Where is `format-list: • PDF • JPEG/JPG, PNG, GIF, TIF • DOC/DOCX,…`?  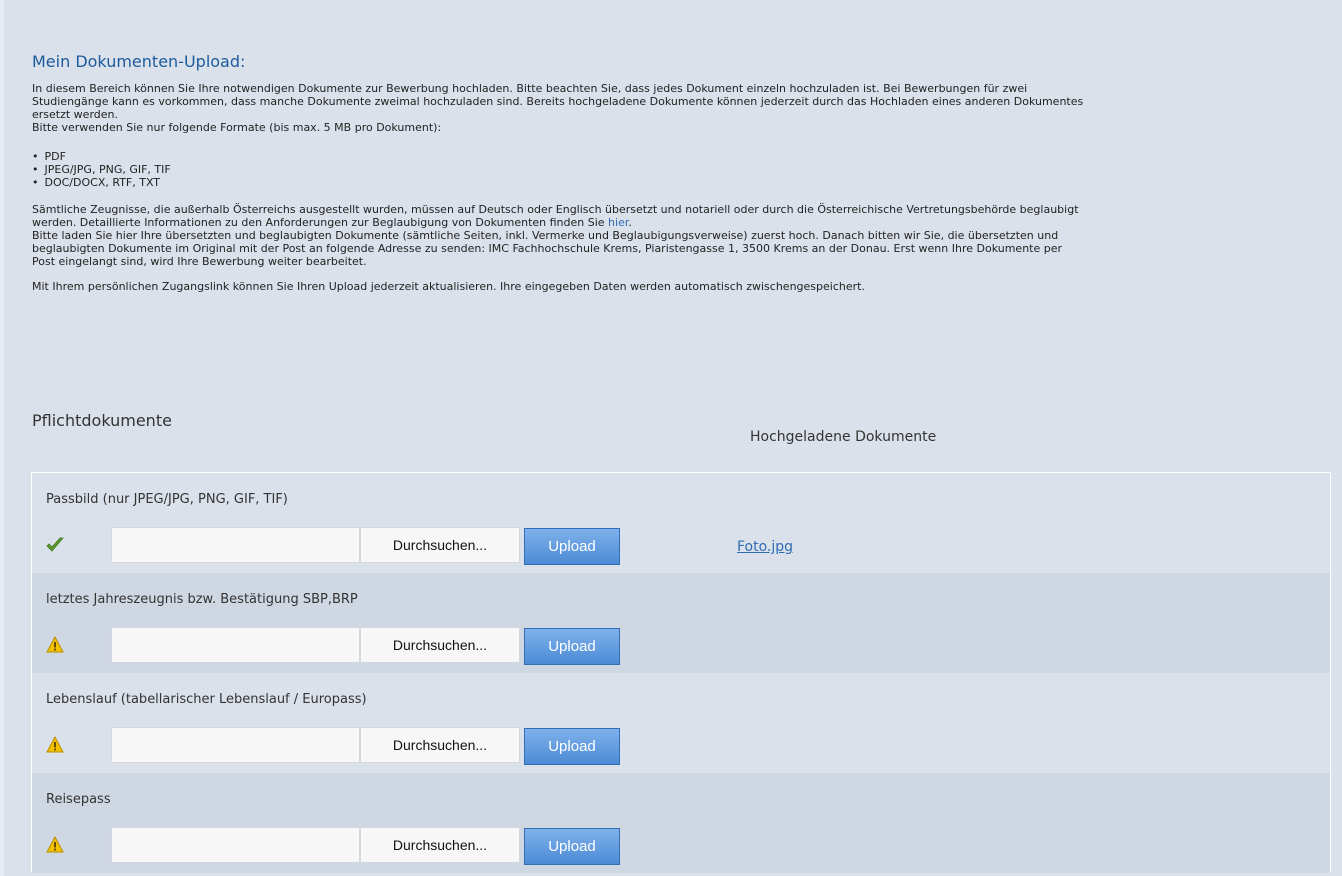 format-list: • PDF • JPEG/JPG, PNG, GIF, TIF • DOC/DOCX,… is located at coordinates (682, 169).